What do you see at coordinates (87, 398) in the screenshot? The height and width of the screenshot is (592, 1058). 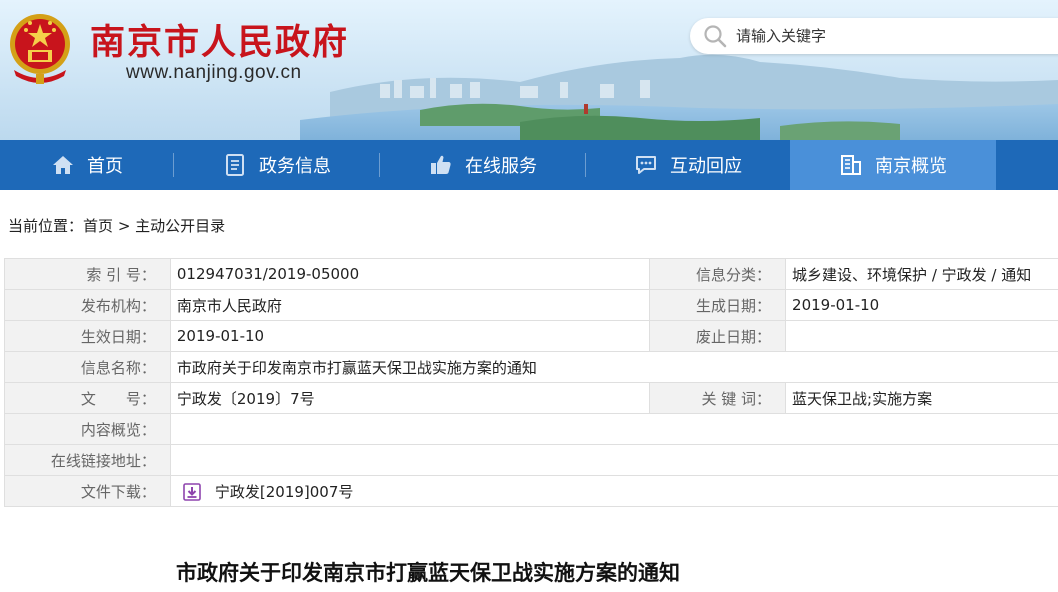 I see `document-number-label: 文 号：` at bounding box center [87, 398].